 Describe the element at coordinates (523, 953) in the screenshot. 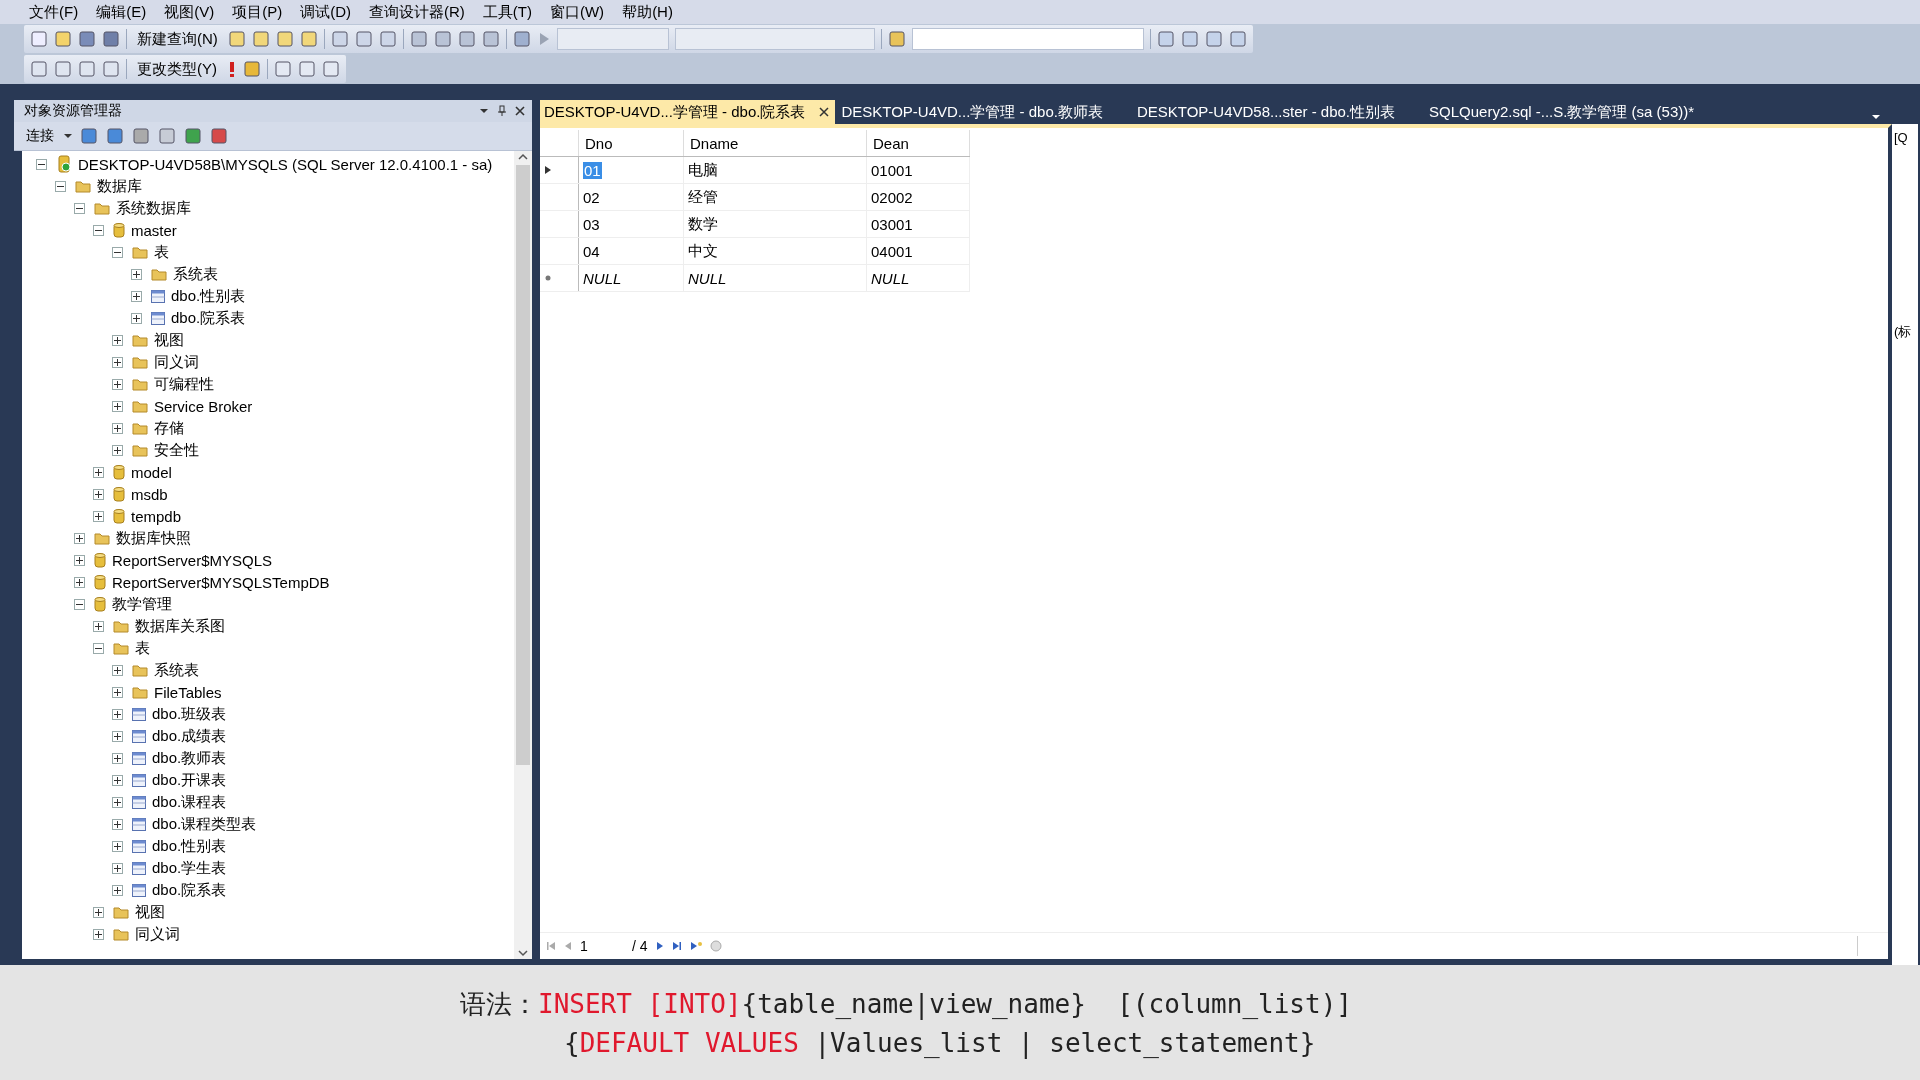

I see `scroll-down-icon` at that location.